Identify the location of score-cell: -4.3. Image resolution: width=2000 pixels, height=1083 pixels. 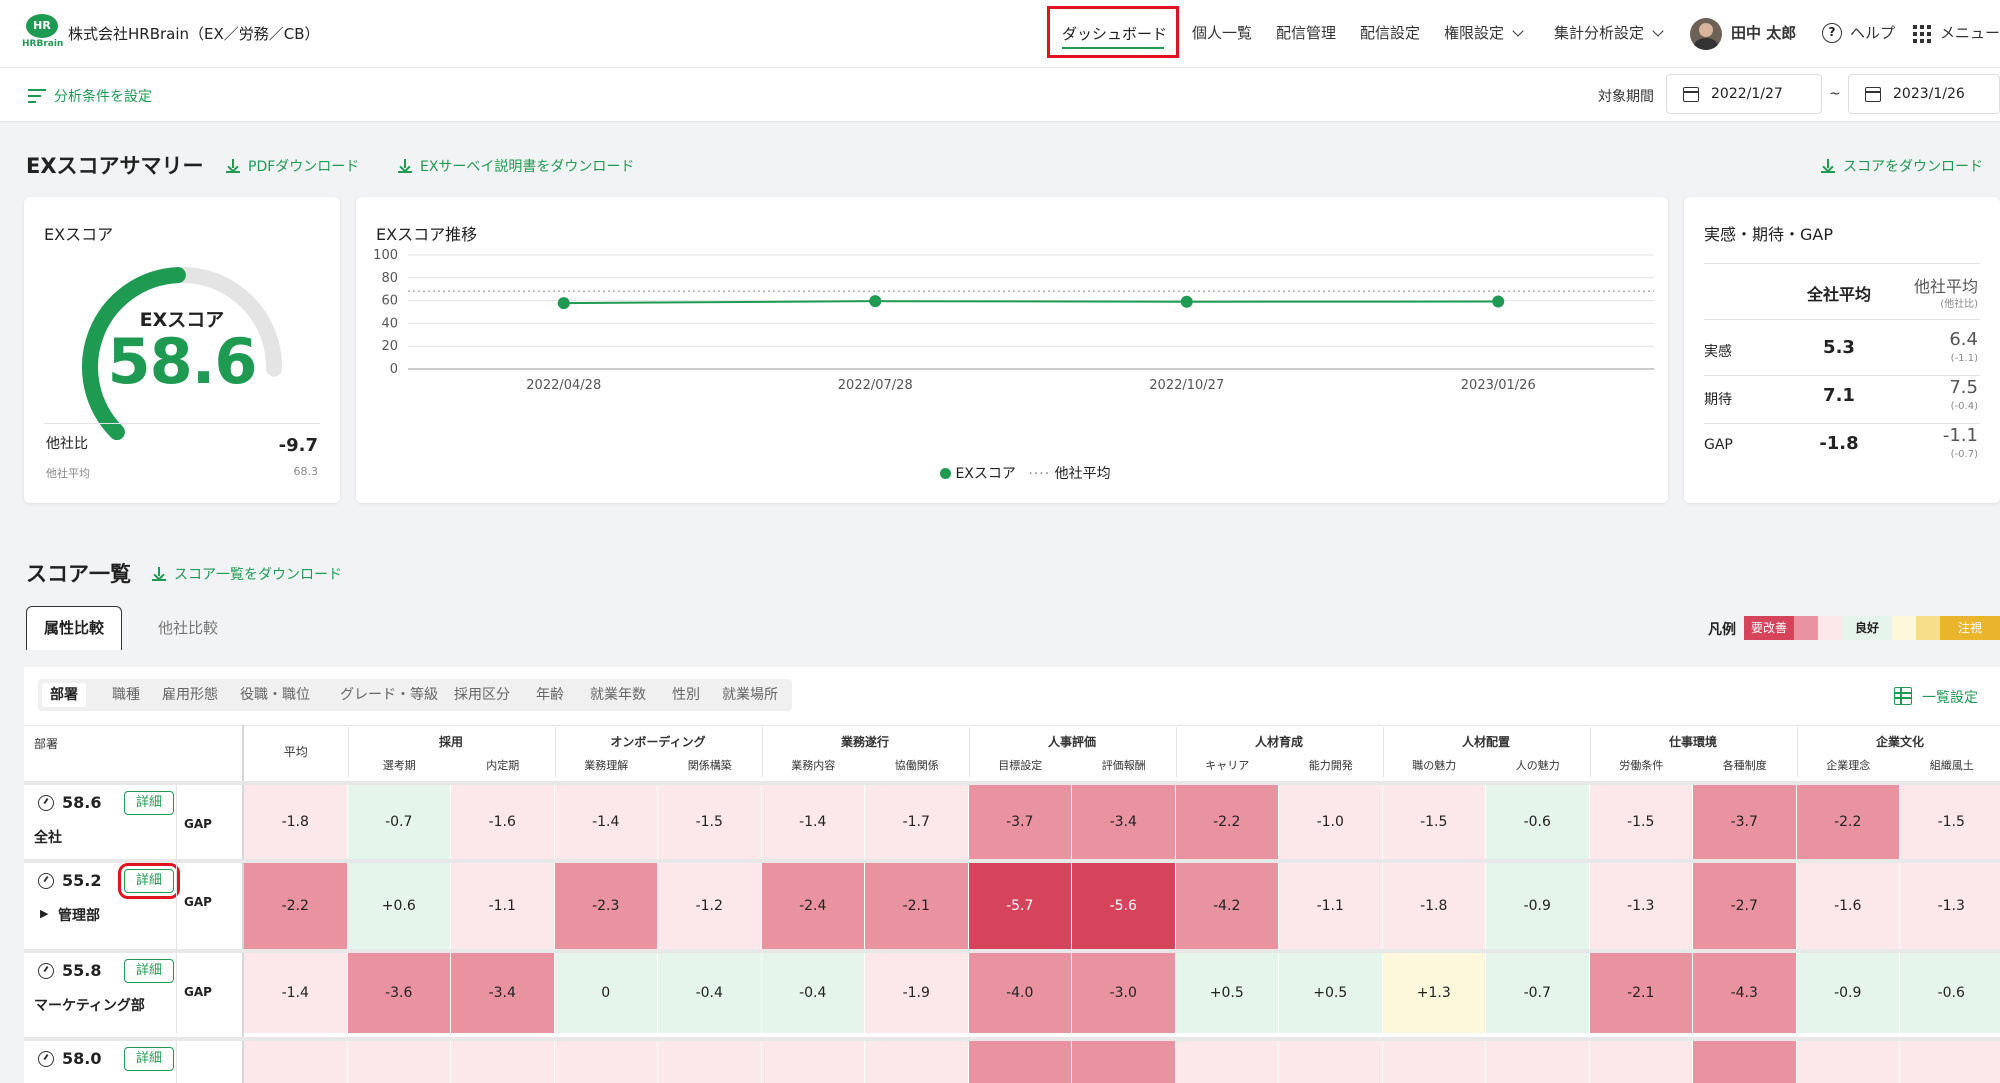
(1744, 993).